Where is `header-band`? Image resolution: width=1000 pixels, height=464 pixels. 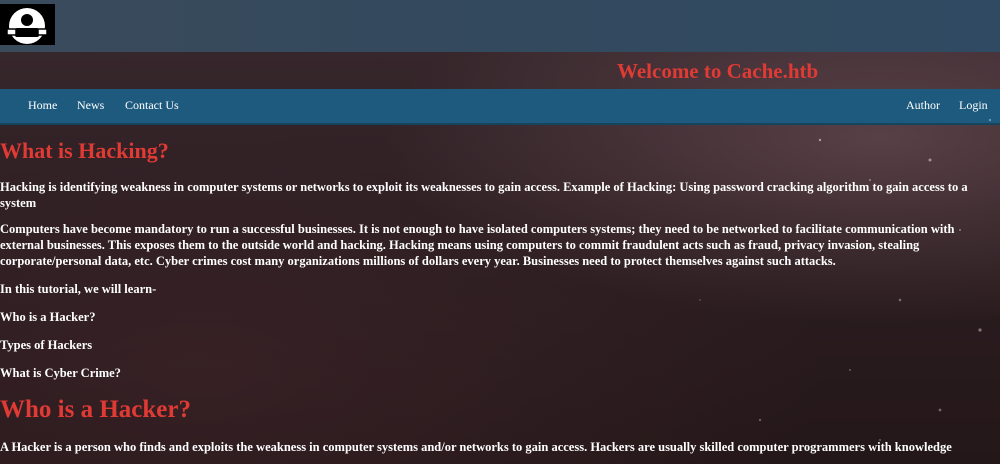 header-band is located at coordinates (500, 26).